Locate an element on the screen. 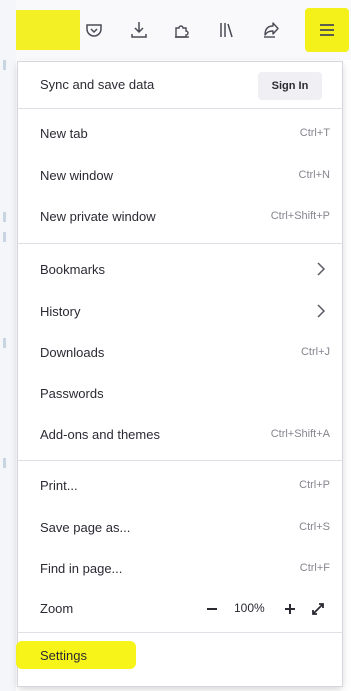 The height and width of the screenshot is (691, 351). menu-item-label: Downloads is located at coordinates (72, 352).